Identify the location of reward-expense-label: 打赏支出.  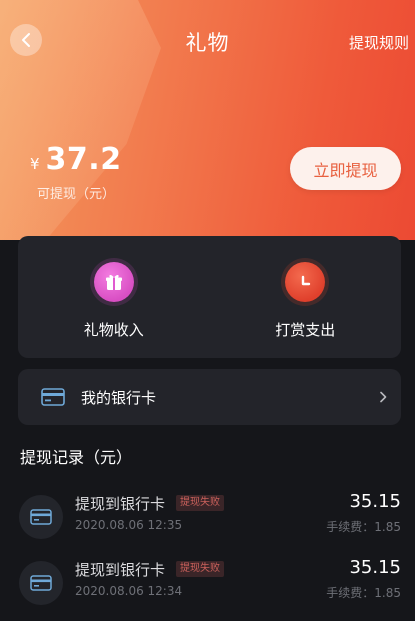
(305, 330).